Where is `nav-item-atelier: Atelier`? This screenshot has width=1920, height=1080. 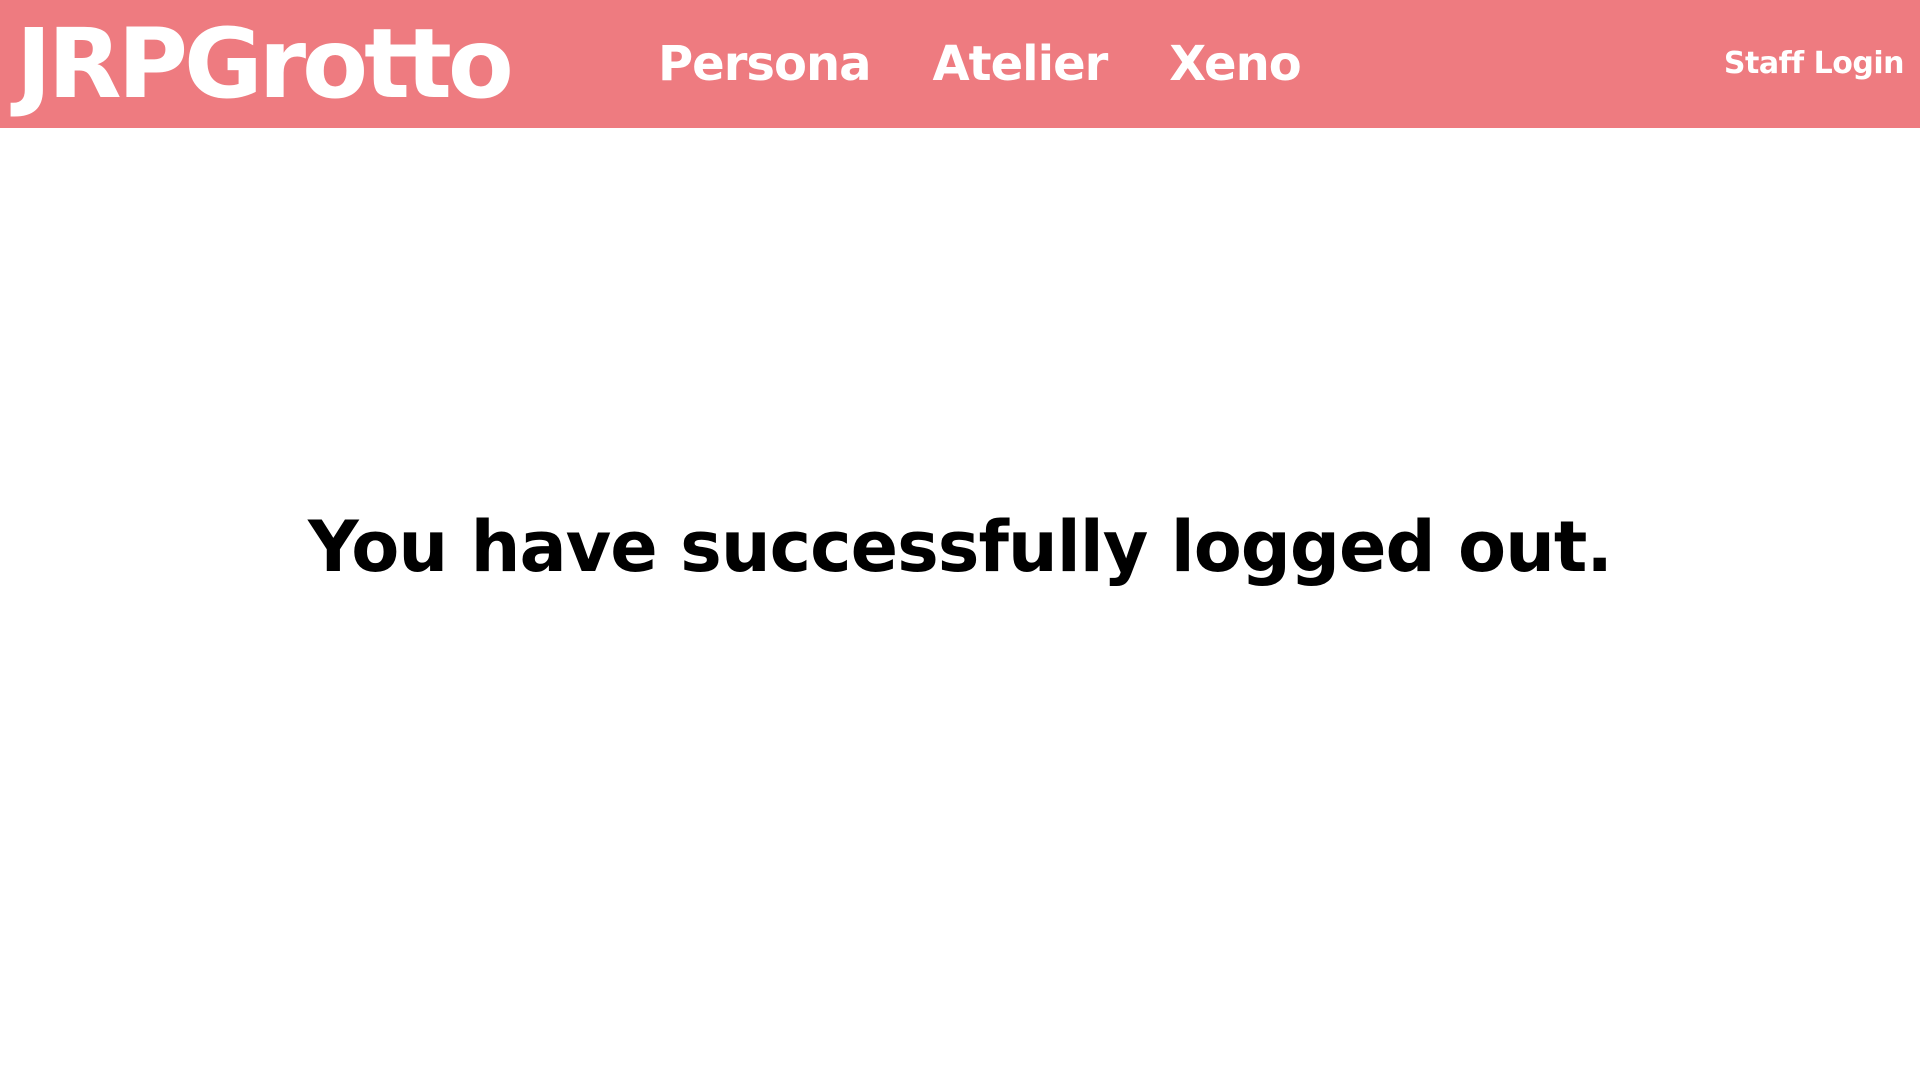
nav-item-atelier: Atelier is located at coordinates (1021, 64).